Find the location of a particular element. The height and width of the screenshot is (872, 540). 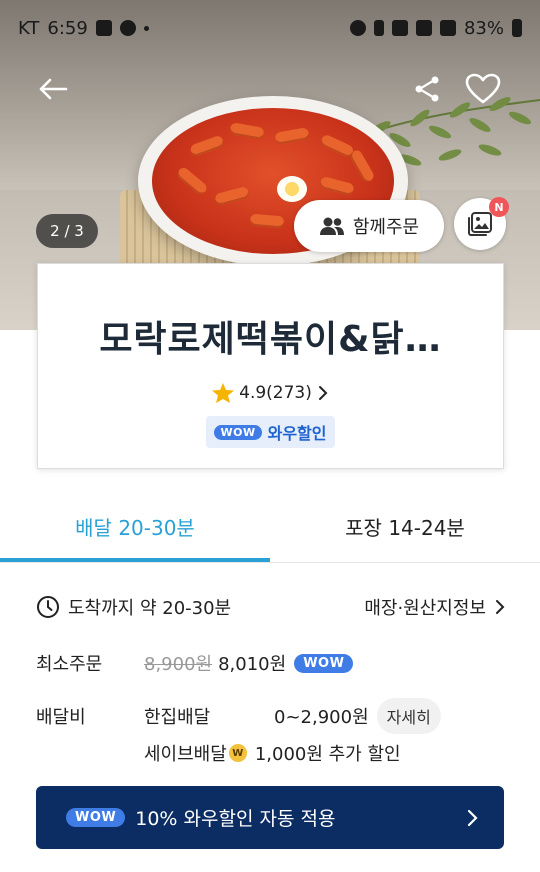

wifi-icon is located at coordinates (423, 28).